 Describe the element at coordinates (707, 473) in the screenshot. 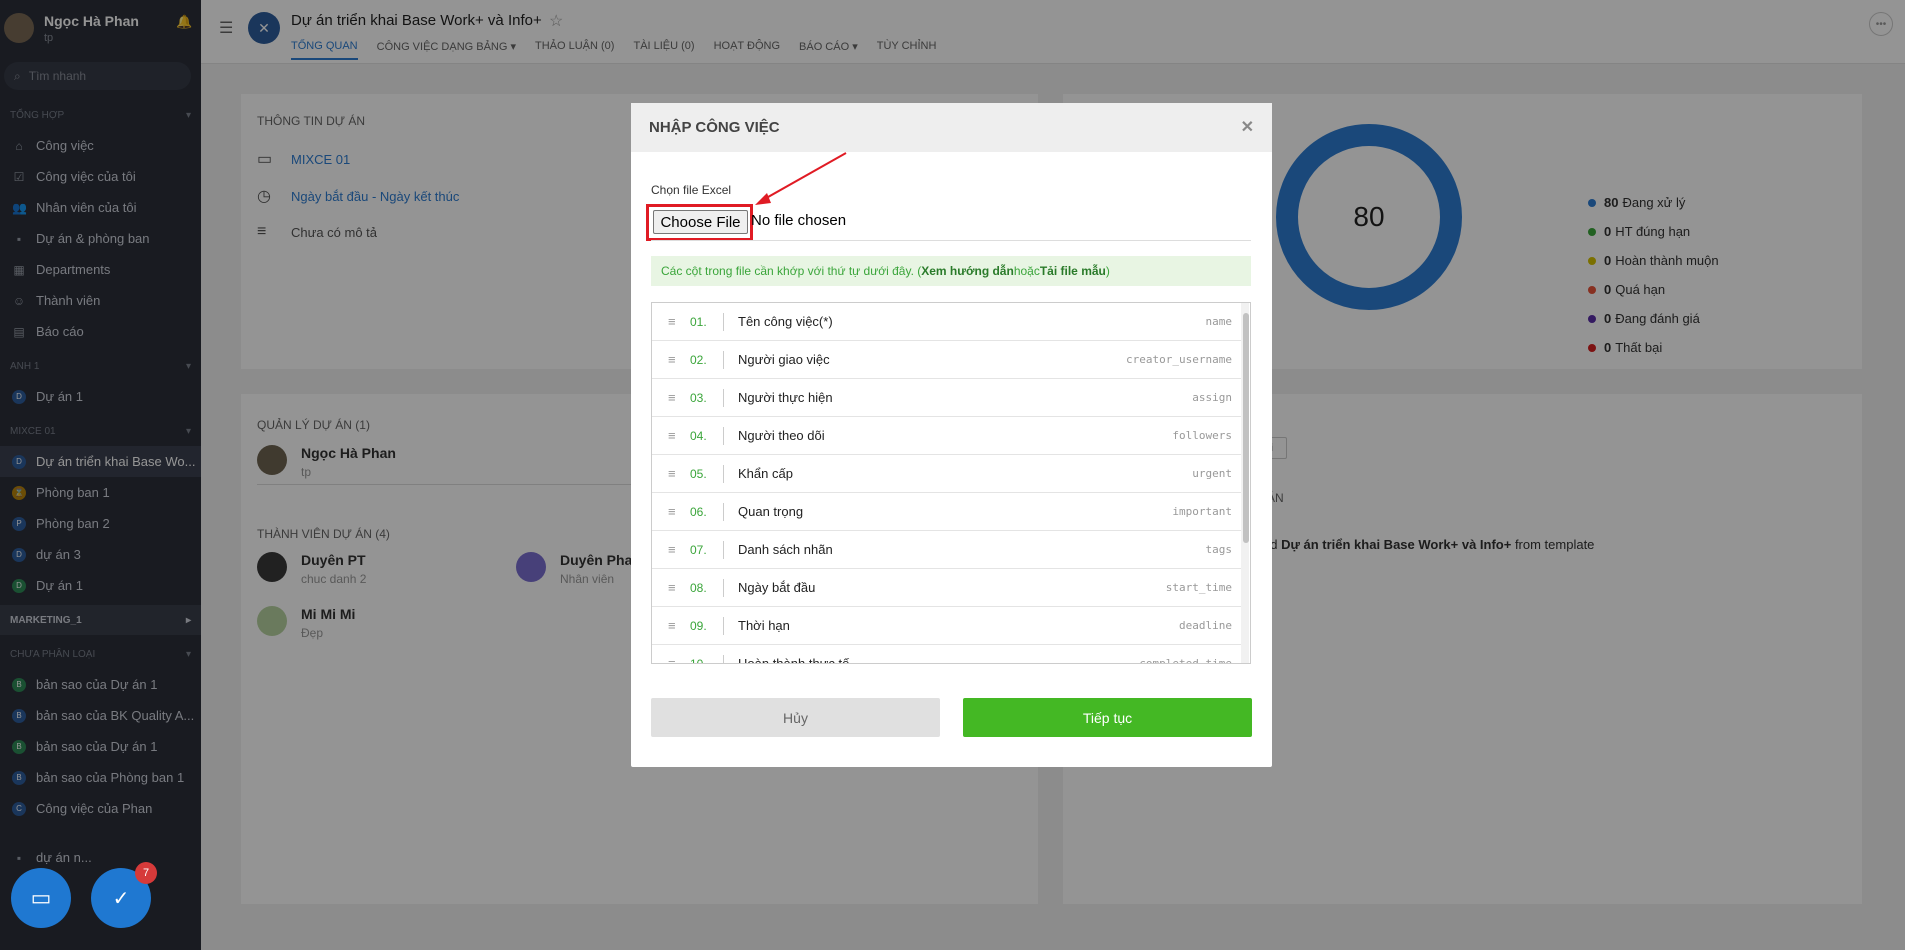

I see `column-number: 05.` at that location.